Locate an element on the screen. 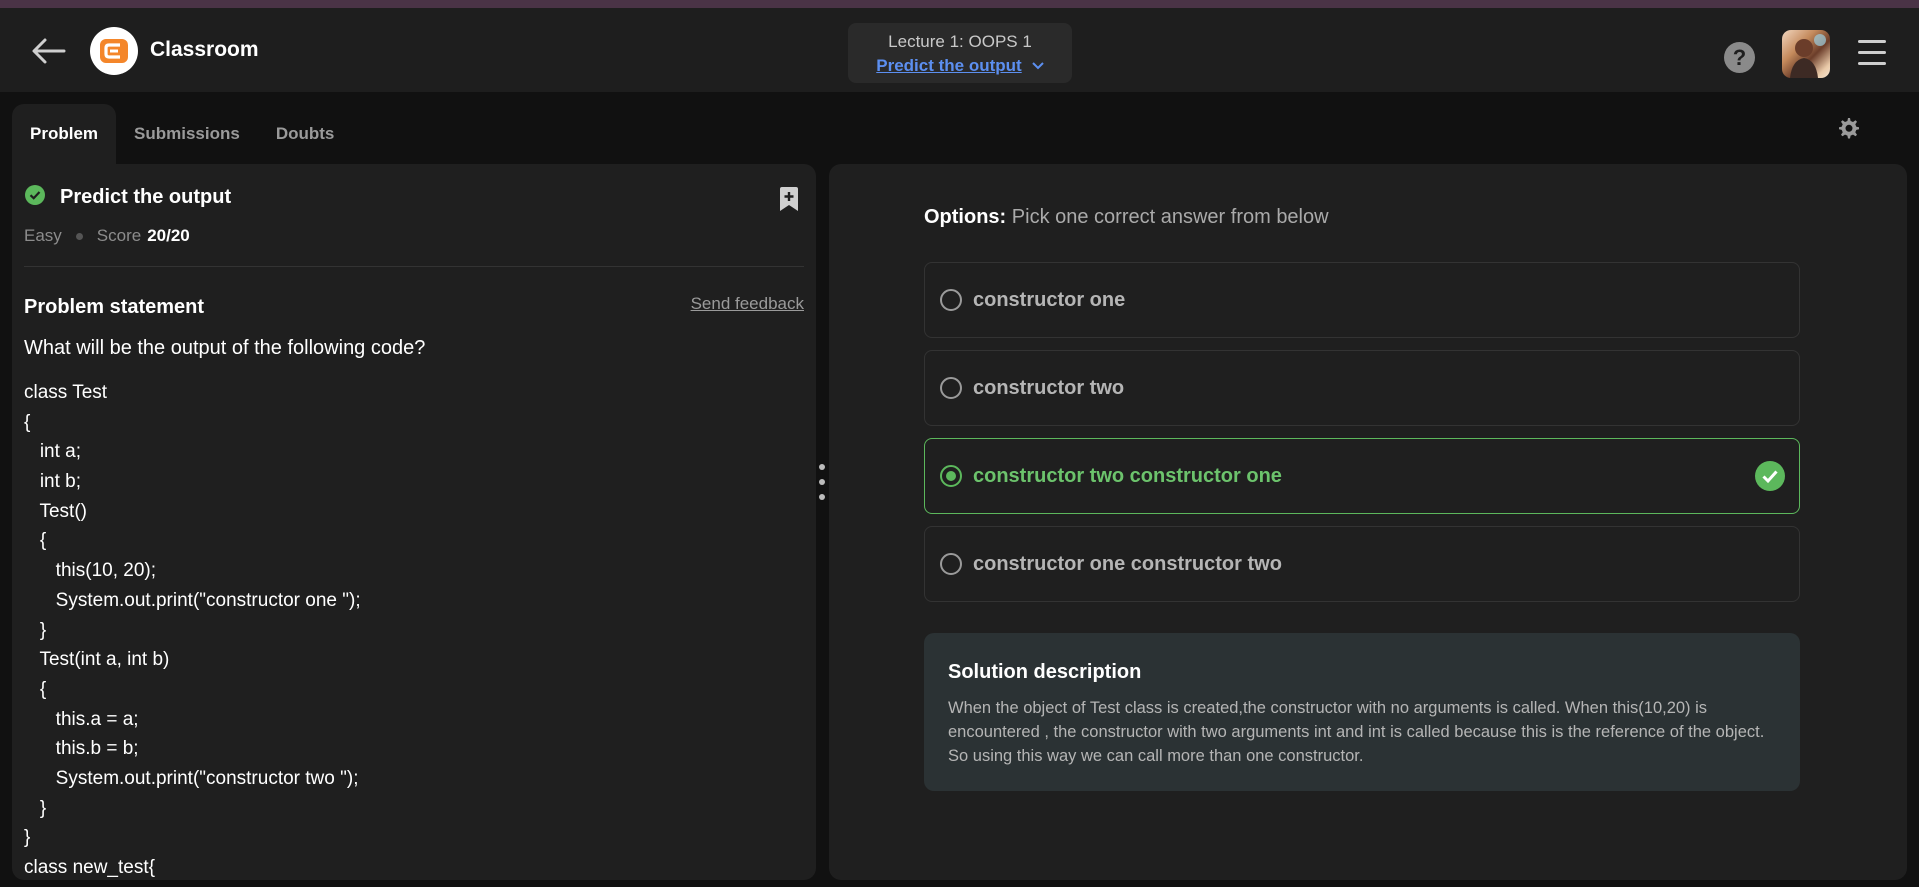 Image resolution: width=1919 pixels, height=887 pixels. code-line: System.out.print("constructor two "); is located at coordinates (191, 778).